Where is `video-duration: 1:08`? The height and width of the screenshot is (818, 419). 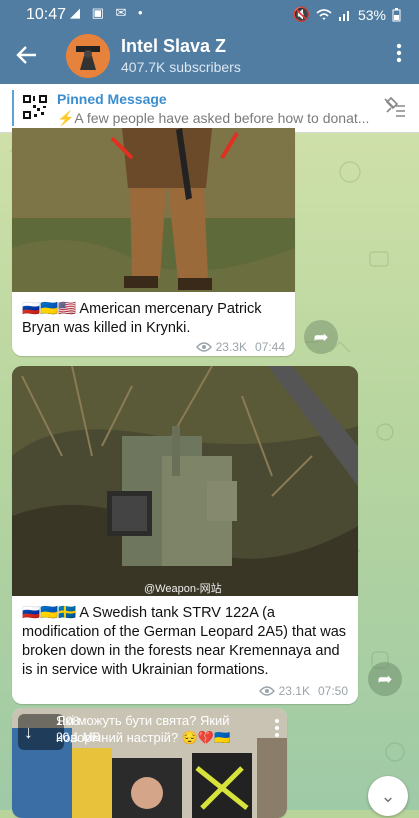
video-duration: 1:08 is located at coordinates (68, 721).